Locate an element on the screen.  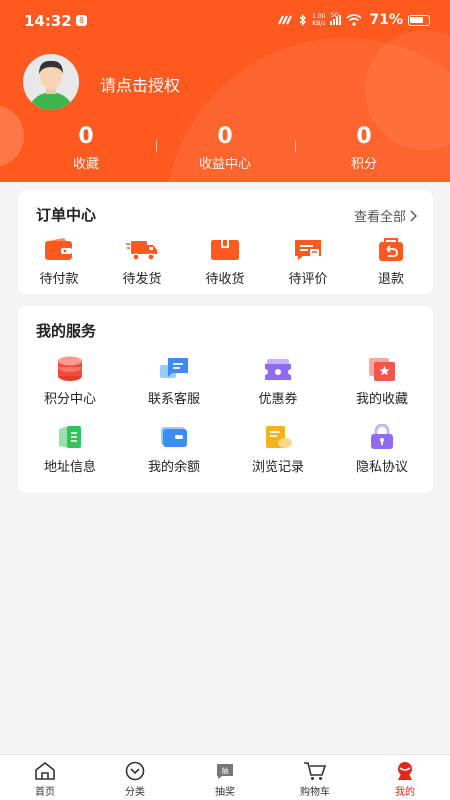
balance-icon is located at coordinates (174, 437).